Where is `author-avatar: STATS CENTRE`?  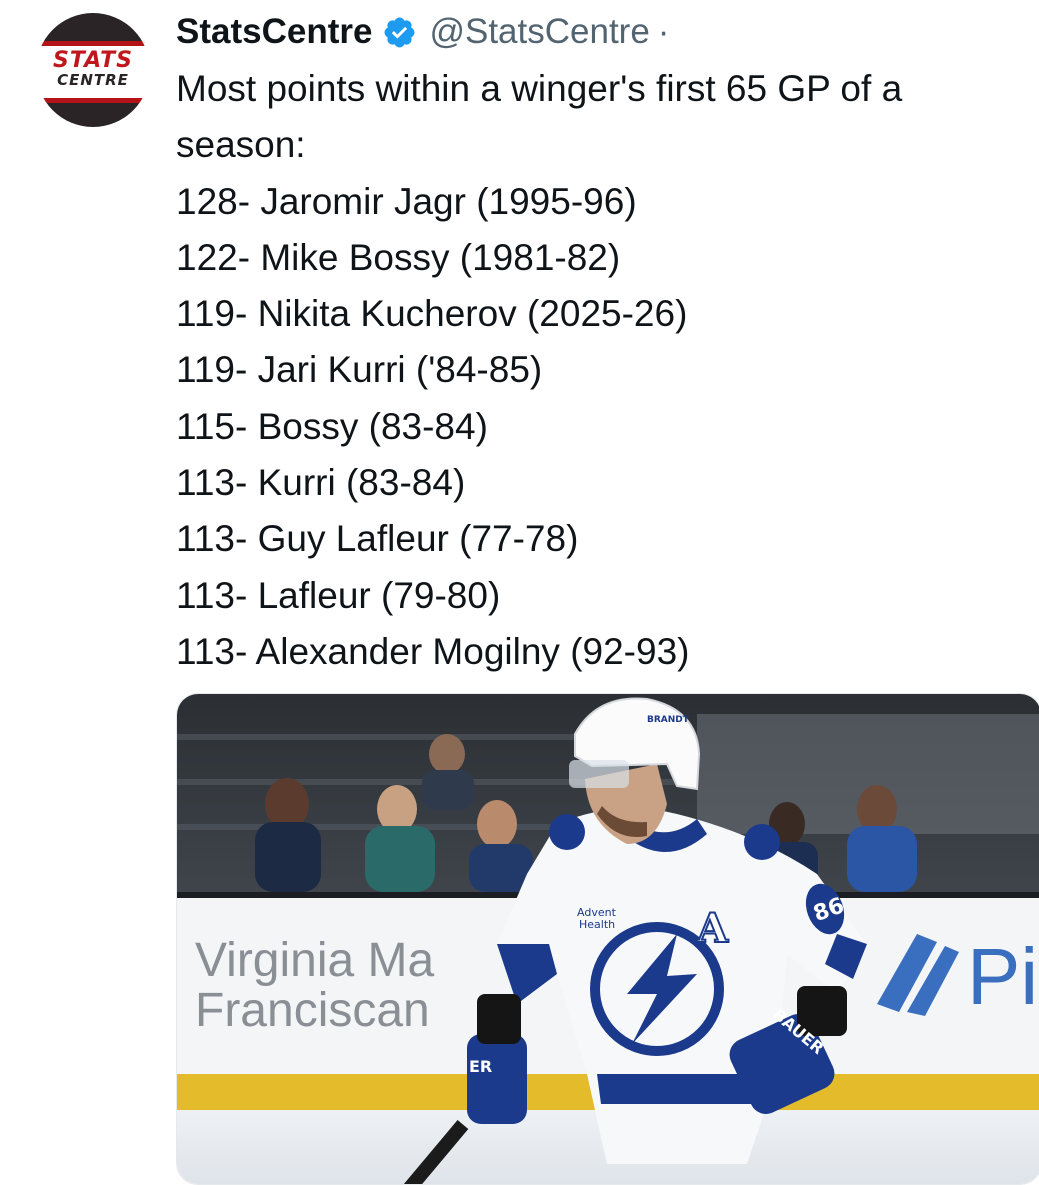 author-avatar: STATS CENTRE is located at coordinates (93, 70).